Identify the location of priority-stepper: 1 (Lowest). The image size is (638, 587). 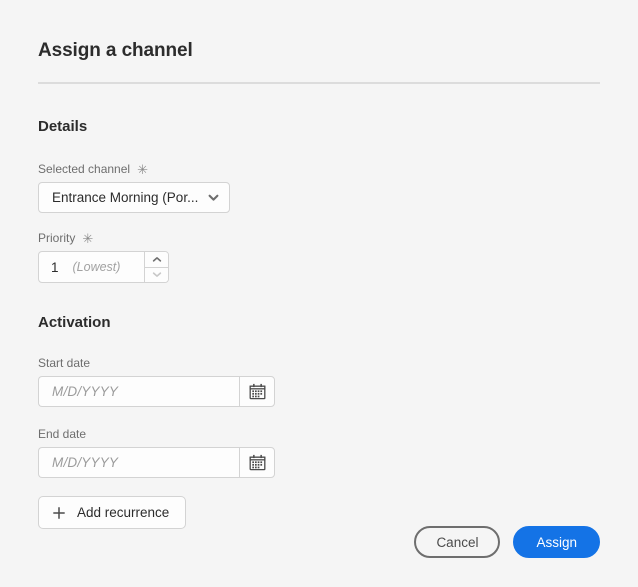
(103, 267).